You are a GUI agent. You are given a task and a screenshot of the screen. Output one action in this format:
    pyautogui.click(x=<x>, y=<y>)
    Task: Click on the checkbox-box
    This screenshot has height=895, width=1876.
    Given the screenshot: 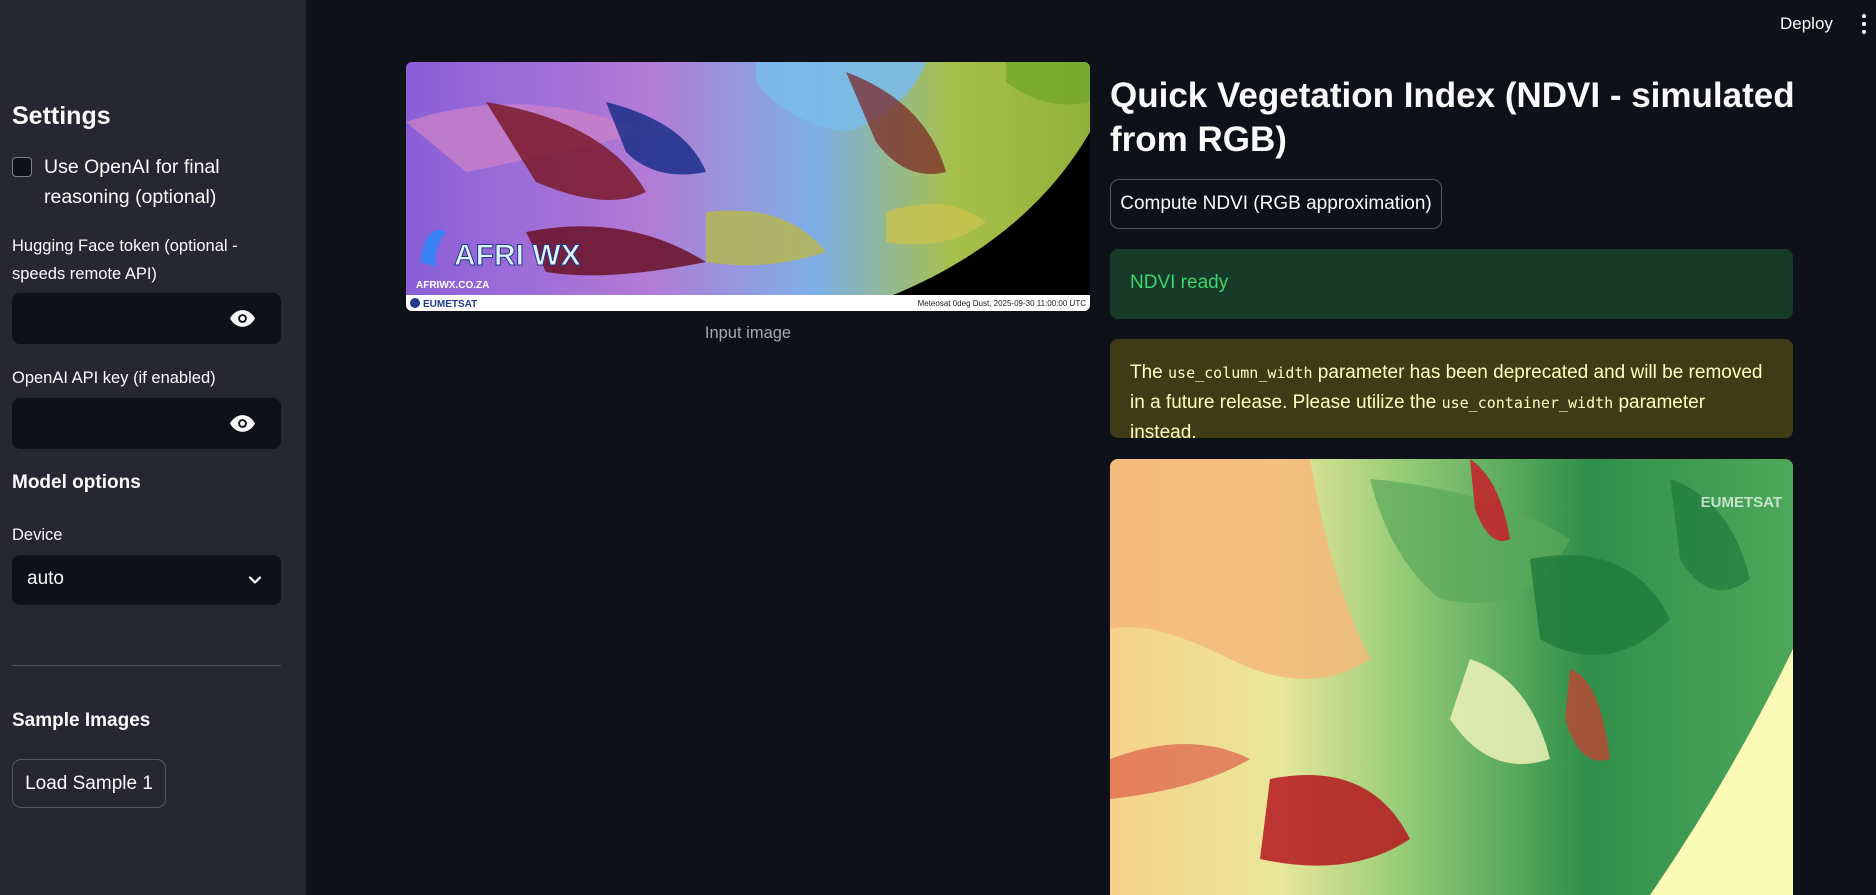 What is the action you would take?
    pyautogui.click(x=22, y=167)
    